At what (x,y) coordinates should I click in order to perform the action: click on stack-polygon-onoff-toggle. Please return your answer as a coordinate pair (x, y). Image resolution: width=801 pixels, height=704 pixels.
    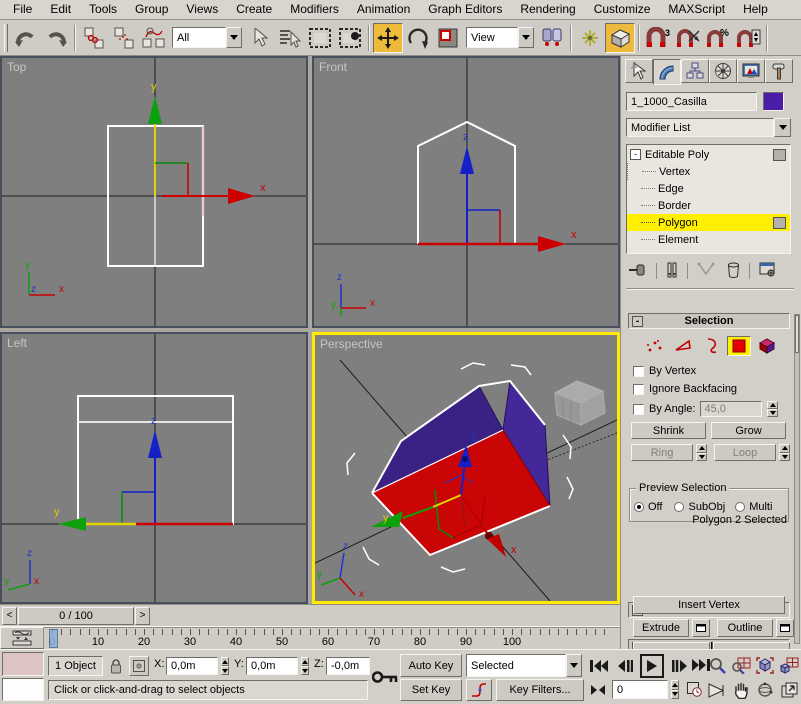
    Looking at the image, I should click on (779, 222).